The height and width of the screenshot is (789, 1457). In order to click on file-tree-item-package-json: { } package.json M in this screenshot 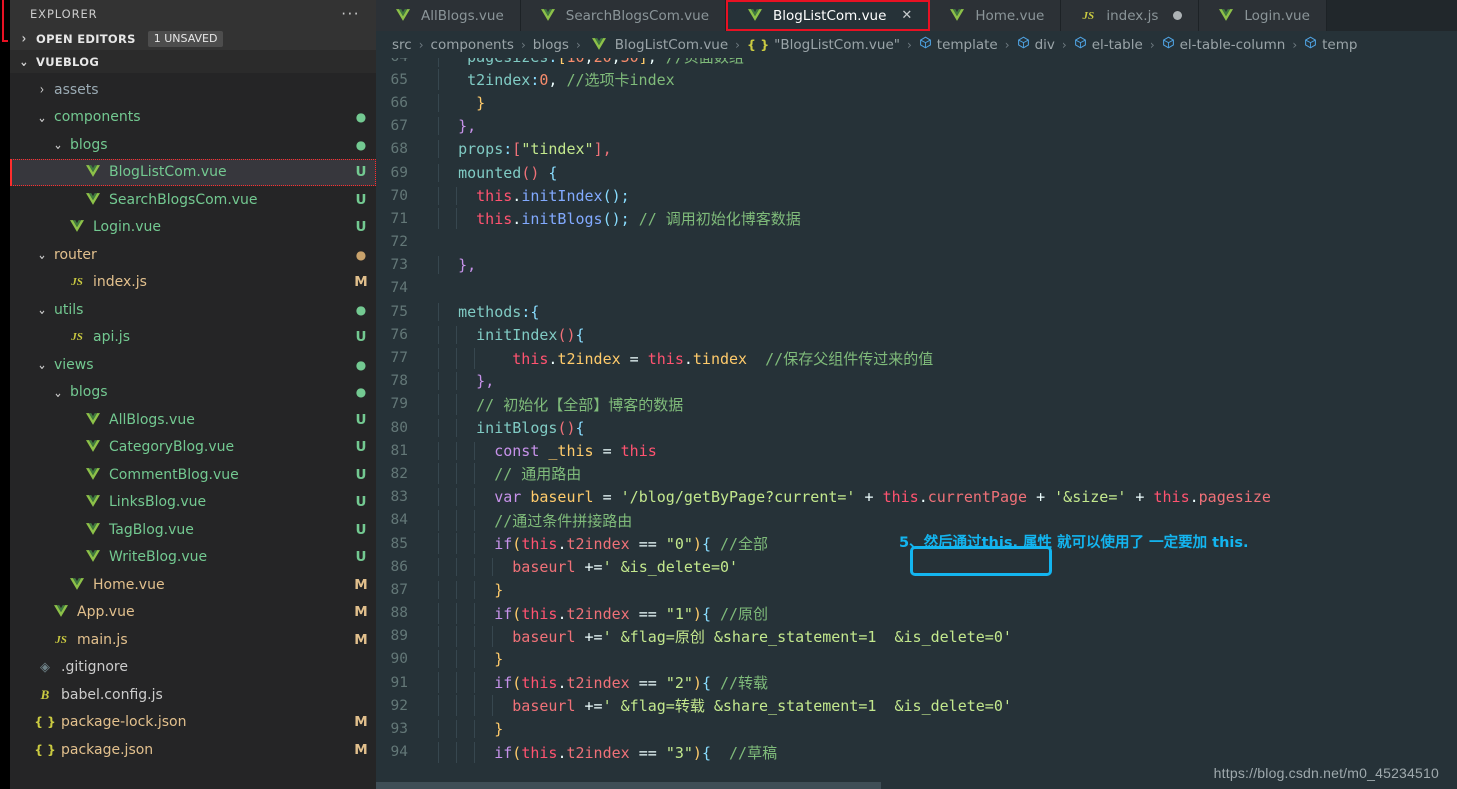, I will do `click(193, 750)`.